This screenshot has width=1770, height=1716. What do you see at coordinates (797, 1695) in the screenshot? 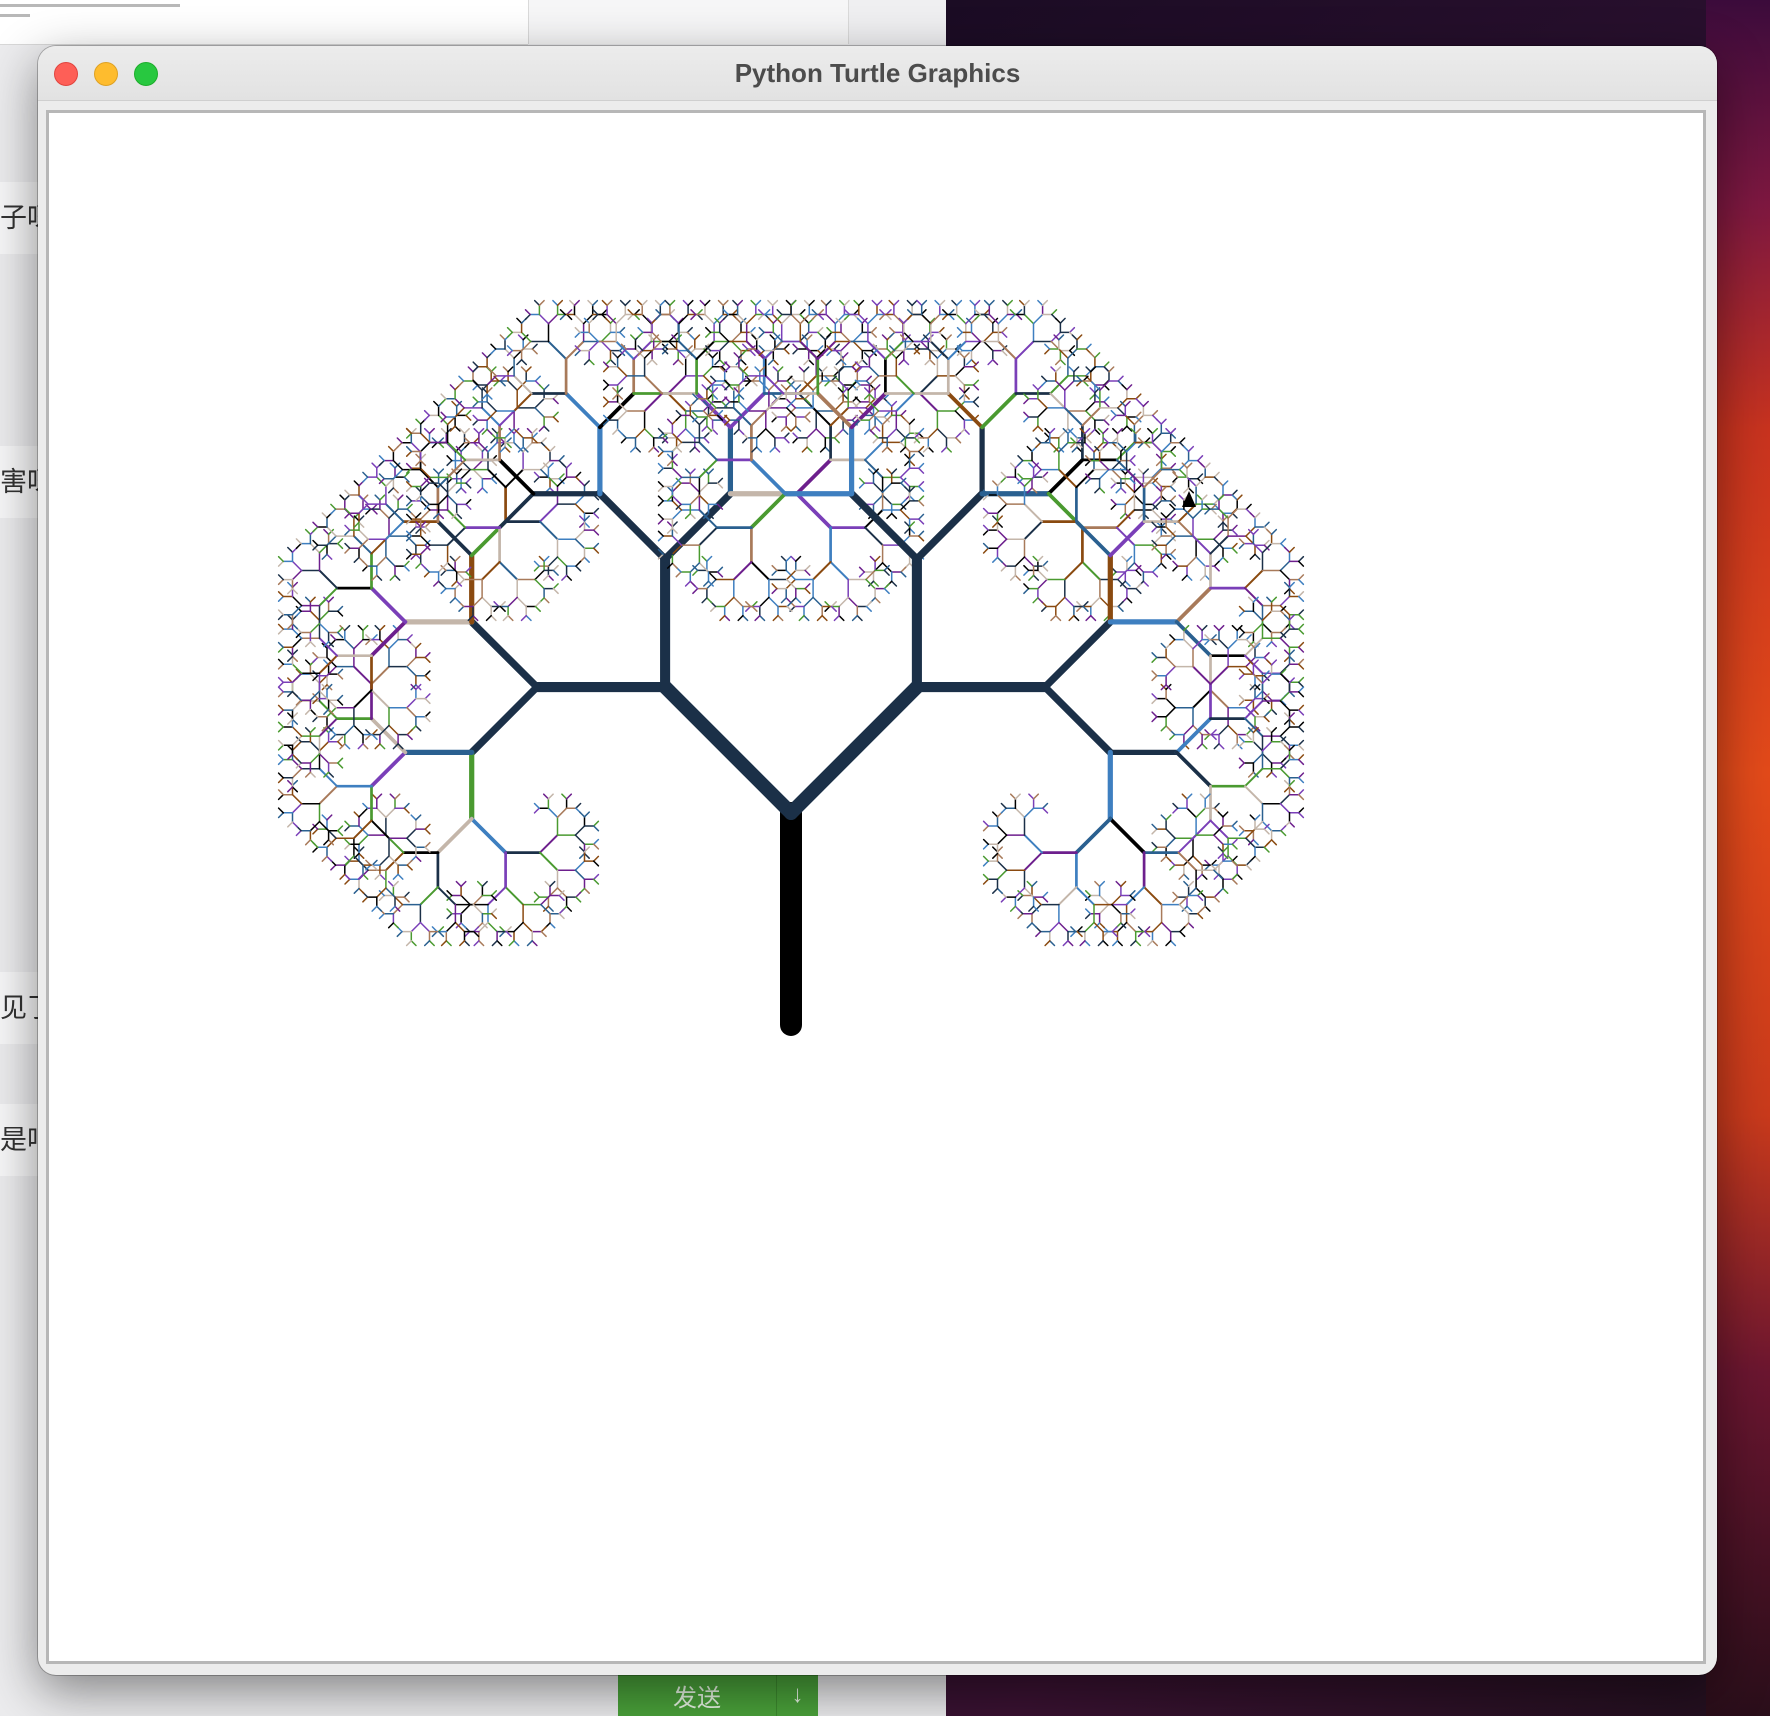
I see `send-options-arrow-icon: ↓` at bounding box center [797, 1695].